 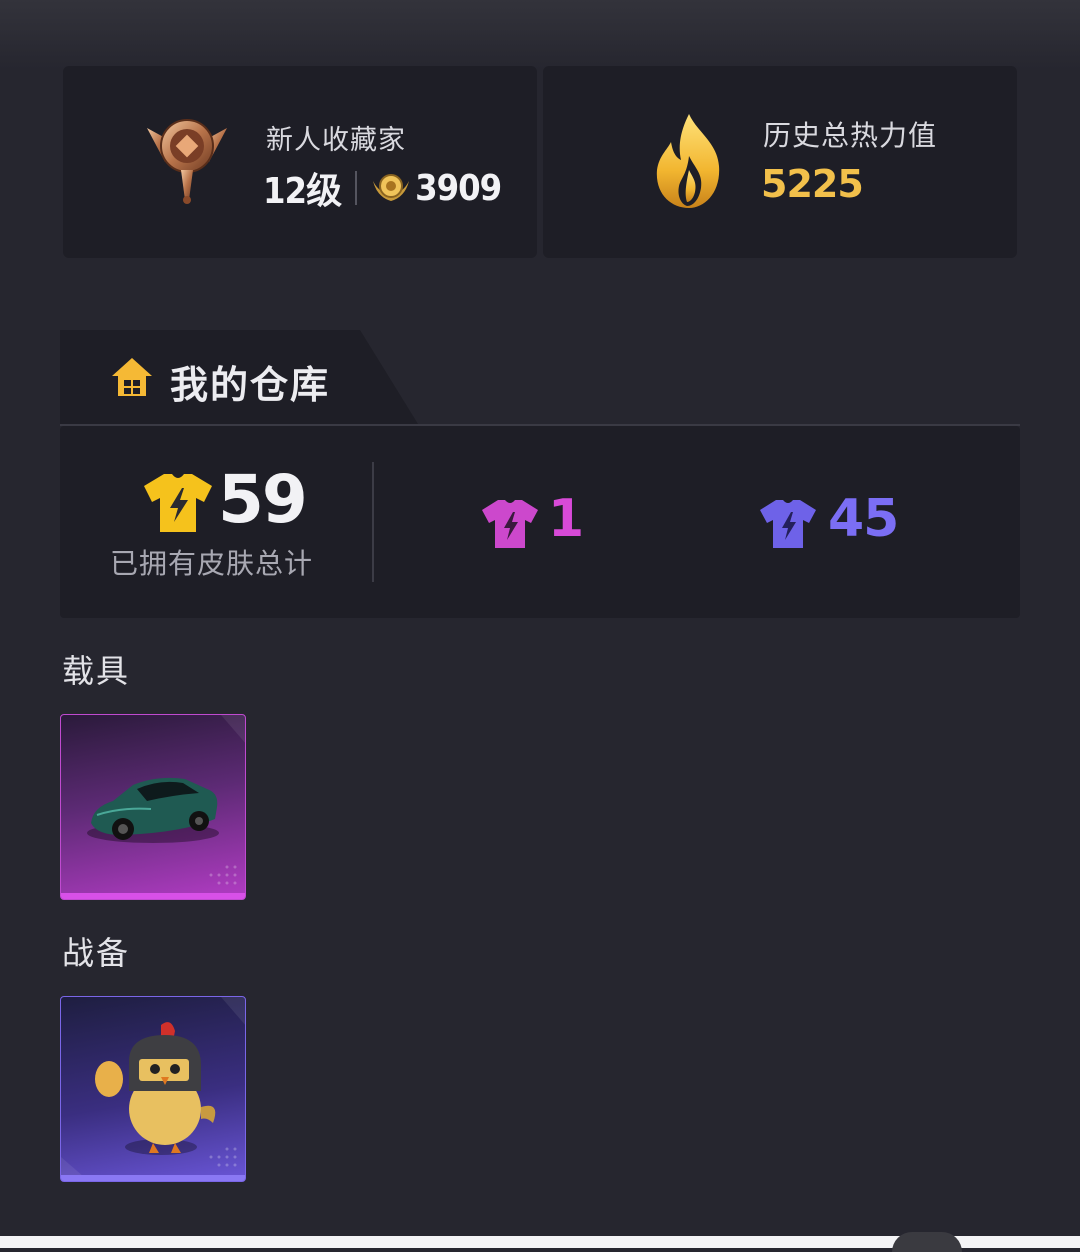 I want to click on rank-title: 新人收藏家, so click(x=336, y=140).